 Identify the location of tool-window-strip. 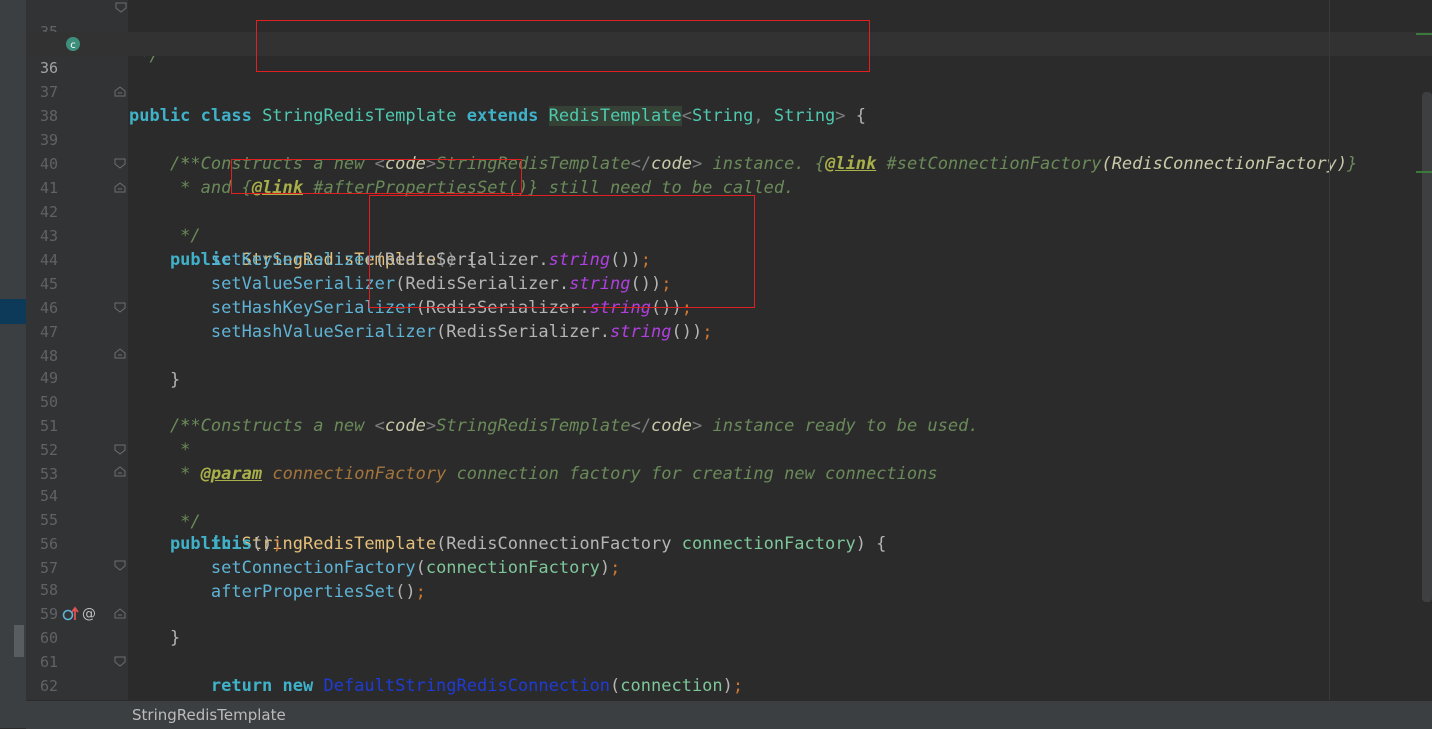
(13, 350).